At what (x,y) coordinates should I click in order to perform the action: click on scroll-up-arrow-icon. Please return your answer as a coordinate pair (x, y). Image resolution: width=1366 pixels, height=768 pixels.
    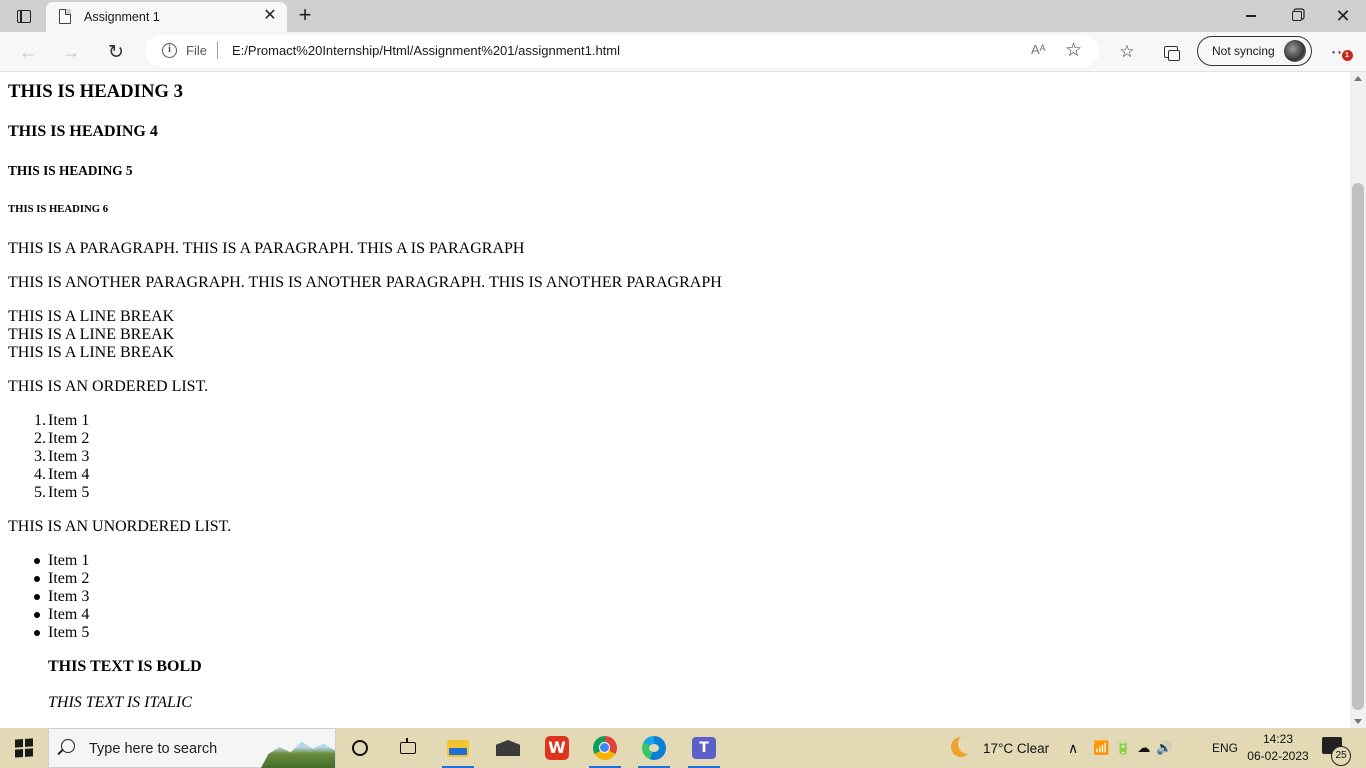
    Looking at the image, I should click on (1358, 78).